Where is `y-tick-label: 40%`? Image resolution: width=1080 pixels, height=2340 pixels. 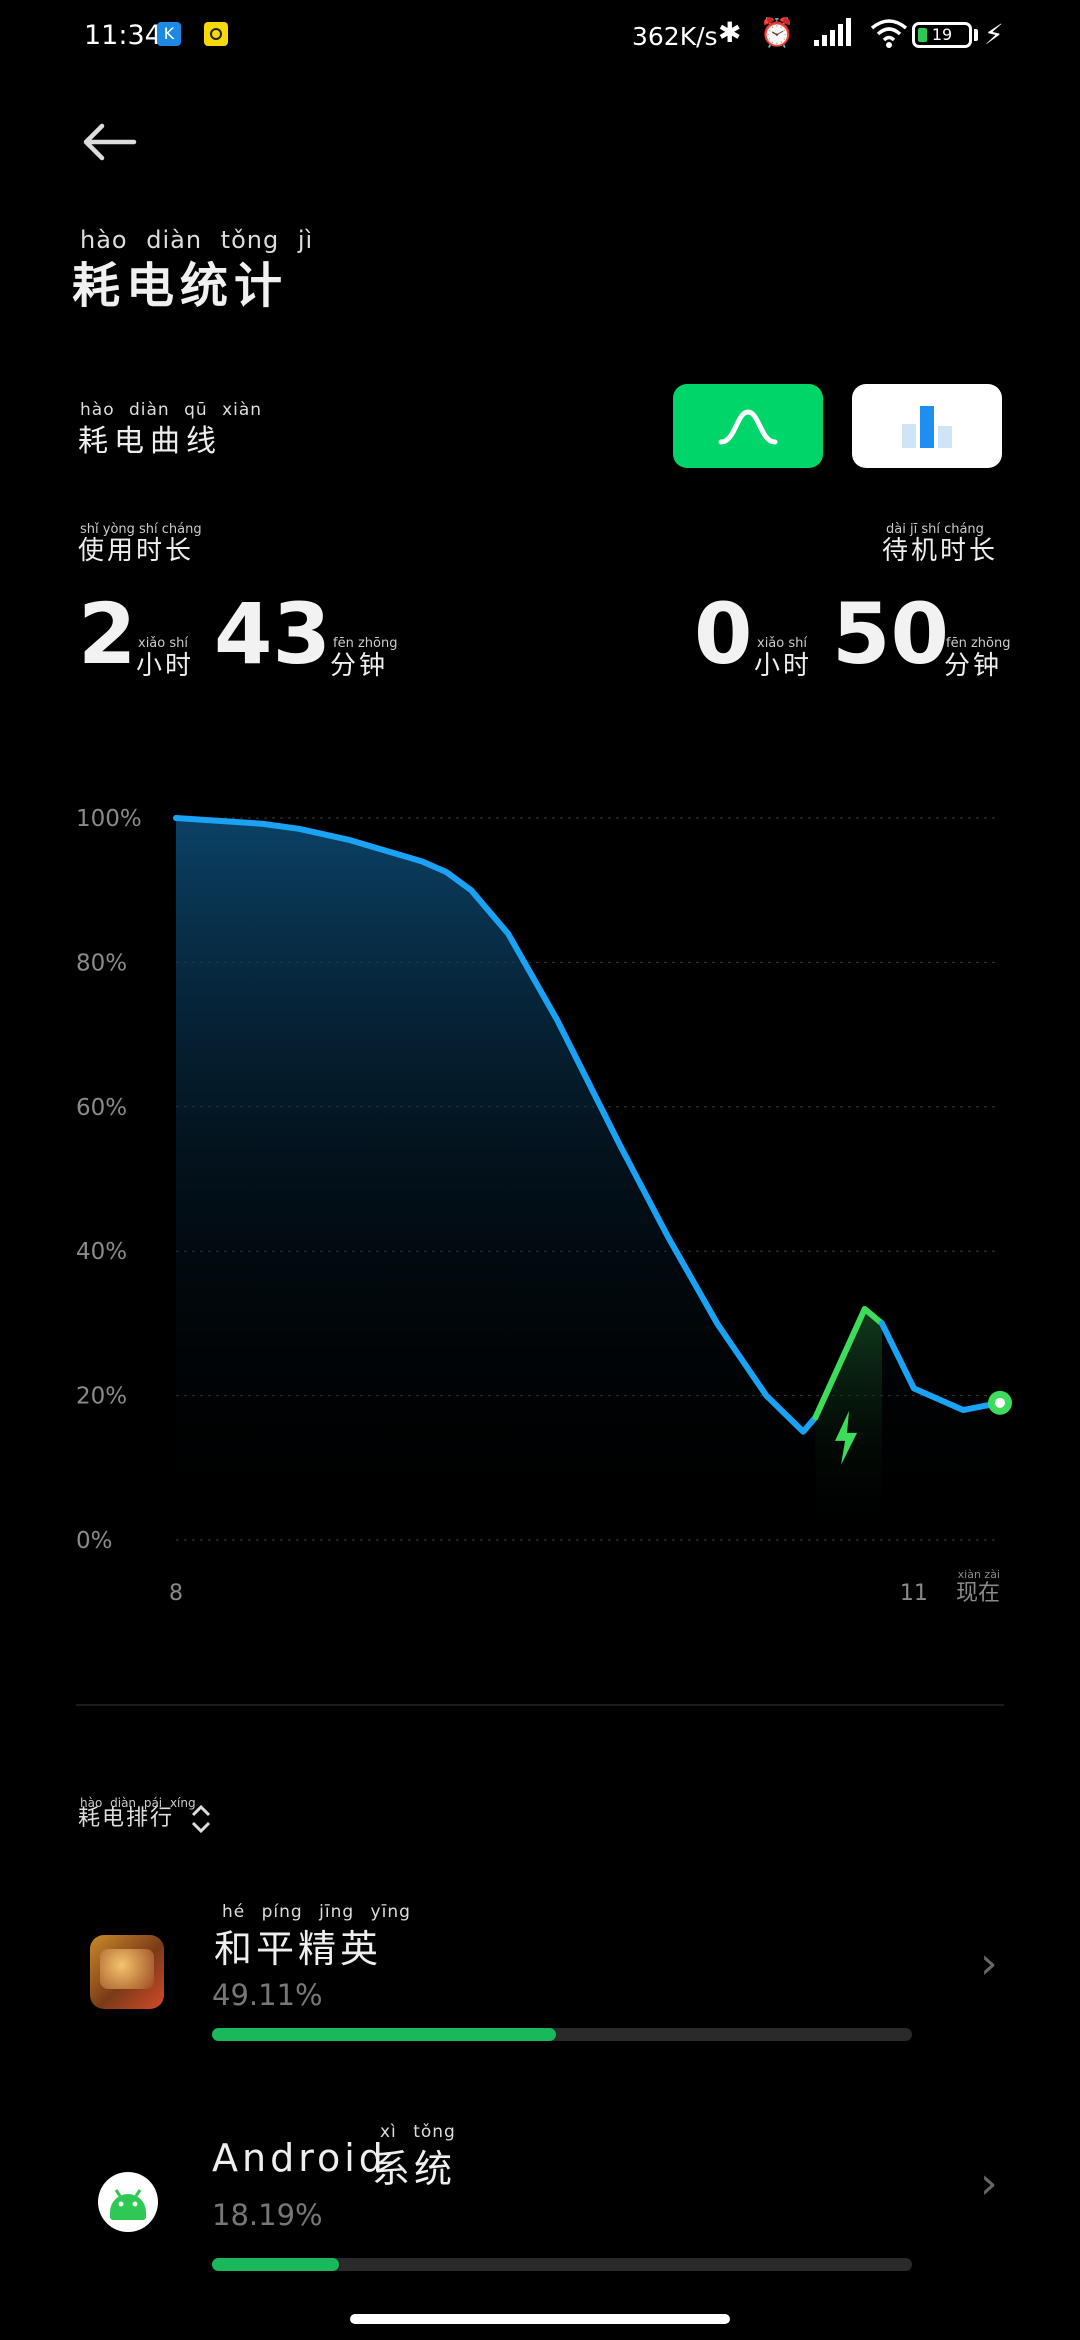 y-tick-label: 40% is located at coordinates (101, 1252).